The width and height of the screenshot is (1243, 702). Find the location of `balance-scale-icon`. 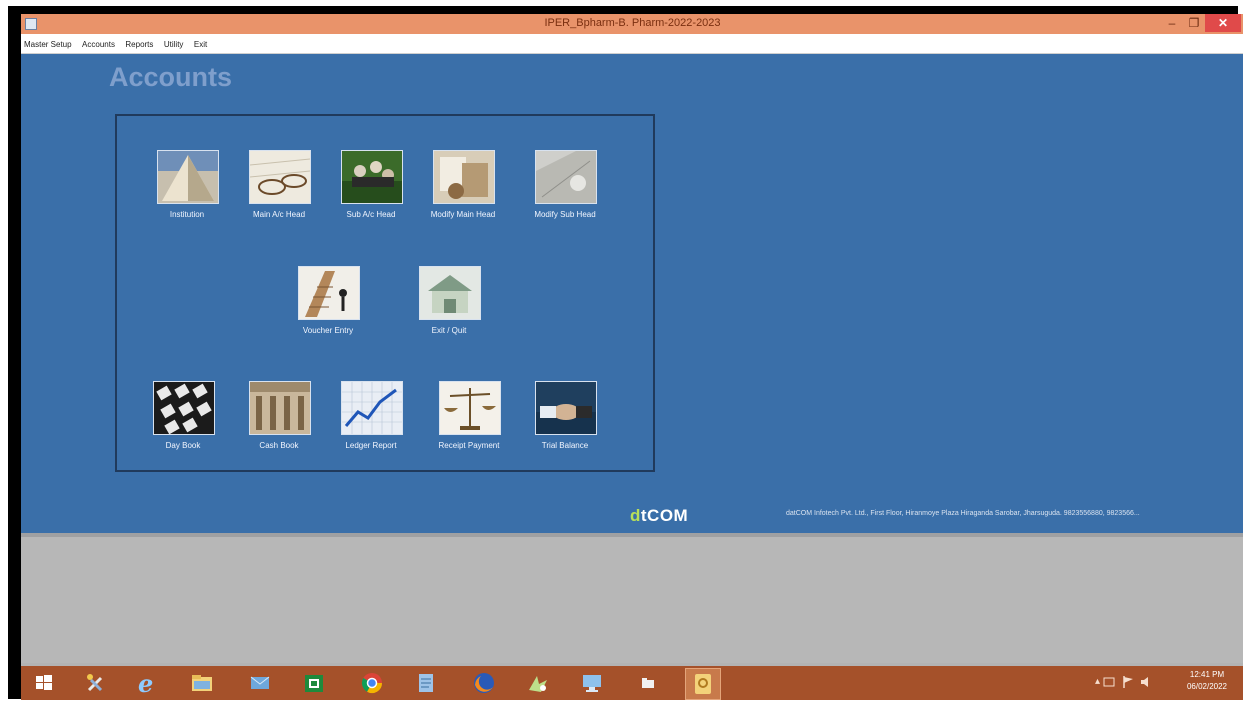

balance-scale-icon is located at coordinates (470, 408).